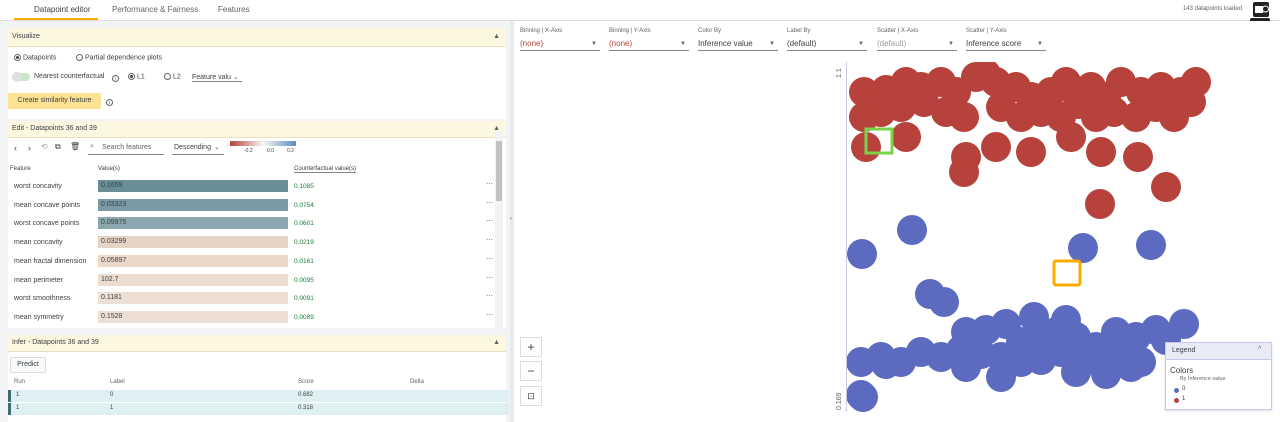  I want to click on feature-value-input: 0.1181, so click(193, 298).